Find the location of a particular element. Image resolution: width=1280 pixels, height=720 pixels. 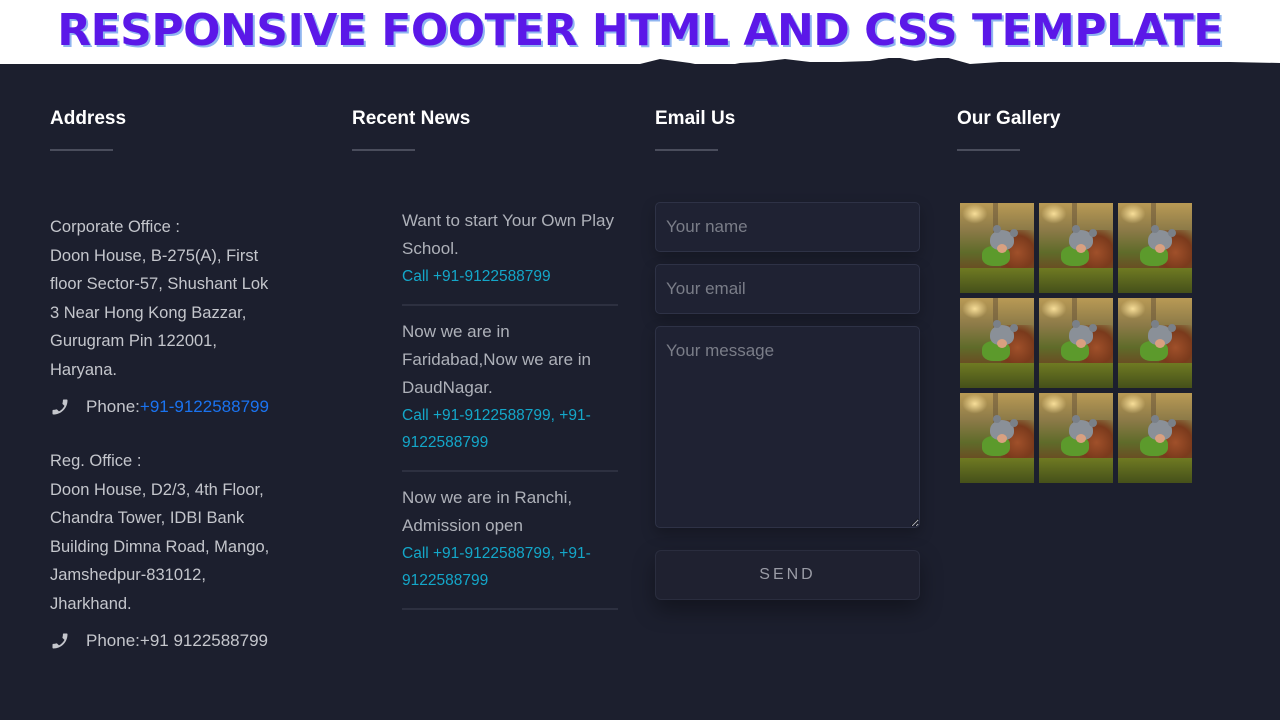

address-line: Building Dimna Road, Mango, is located at coordinates (160, 546).